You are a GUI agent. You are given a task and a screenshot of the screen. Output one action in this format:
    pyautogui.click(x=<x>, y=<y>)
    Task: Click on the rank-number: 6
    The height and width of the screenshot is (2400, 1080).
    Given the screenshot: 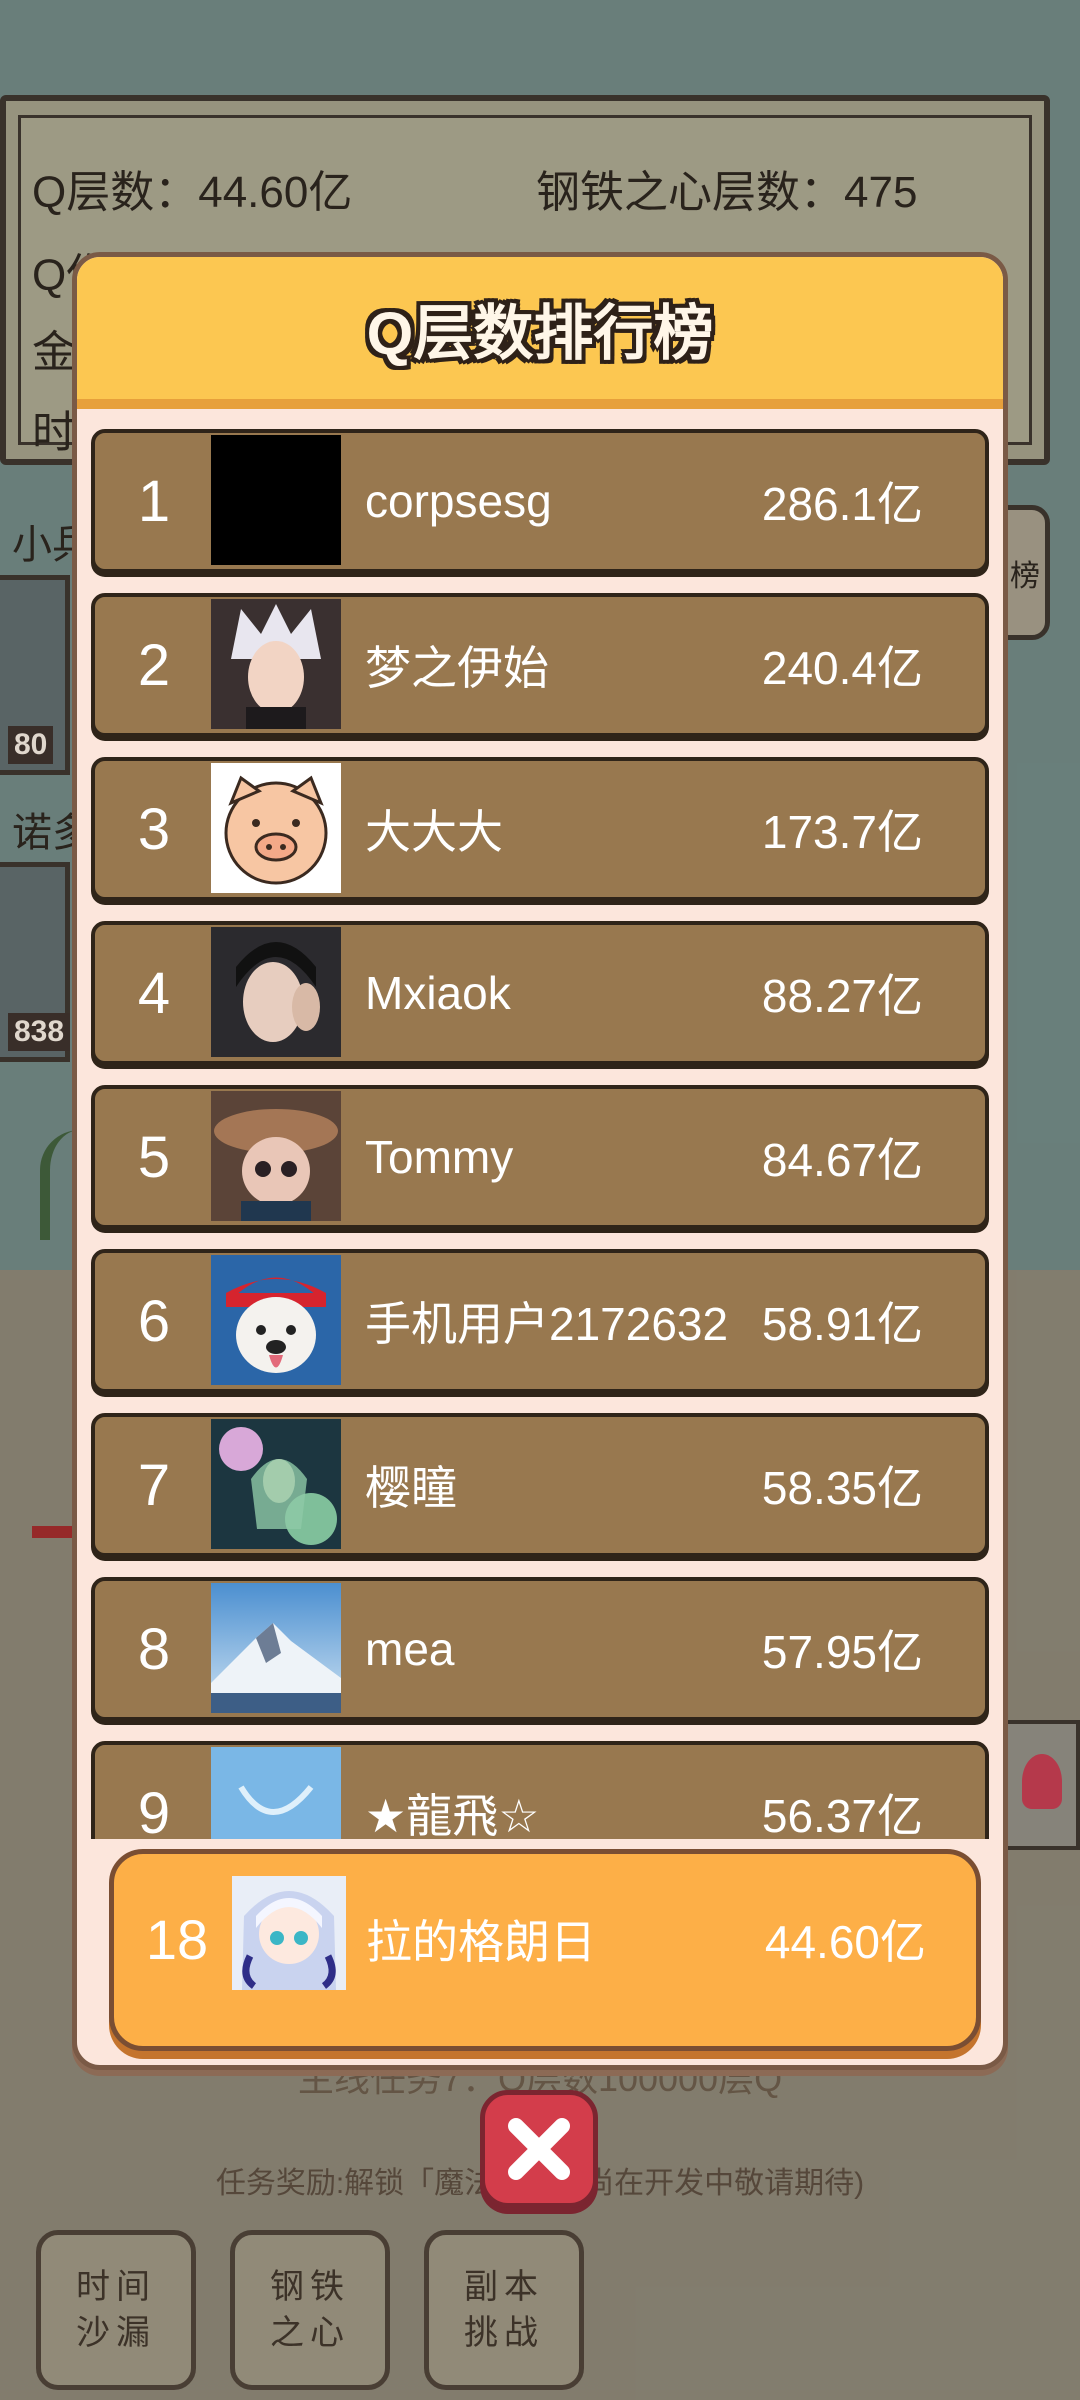 What is the action you would take?
    pyautogui.click(x=154, y=1321)
    